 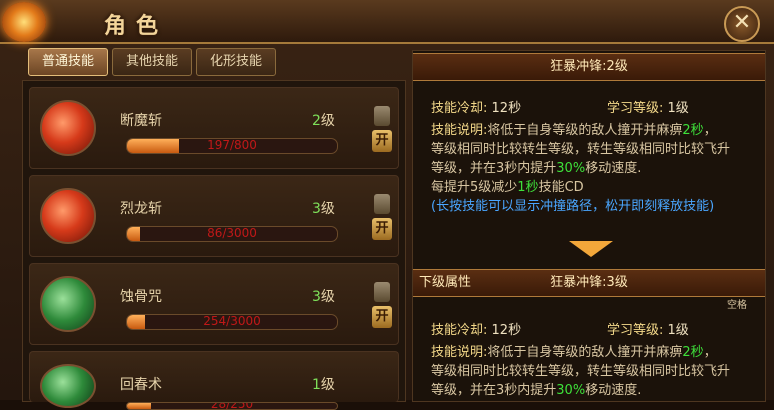 I want to click on leaf-icon, so click(x=68, y=386).